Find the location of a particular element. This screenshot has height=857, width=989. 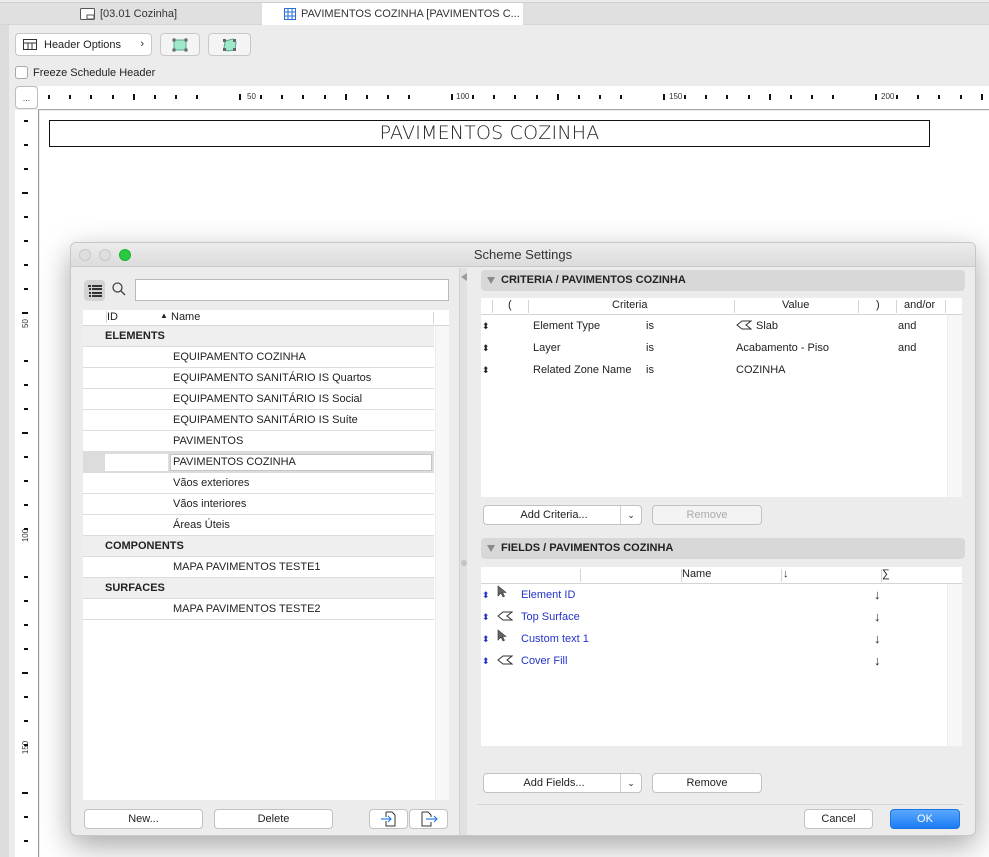

cell-select-icon is located at coordinates (180, 44).